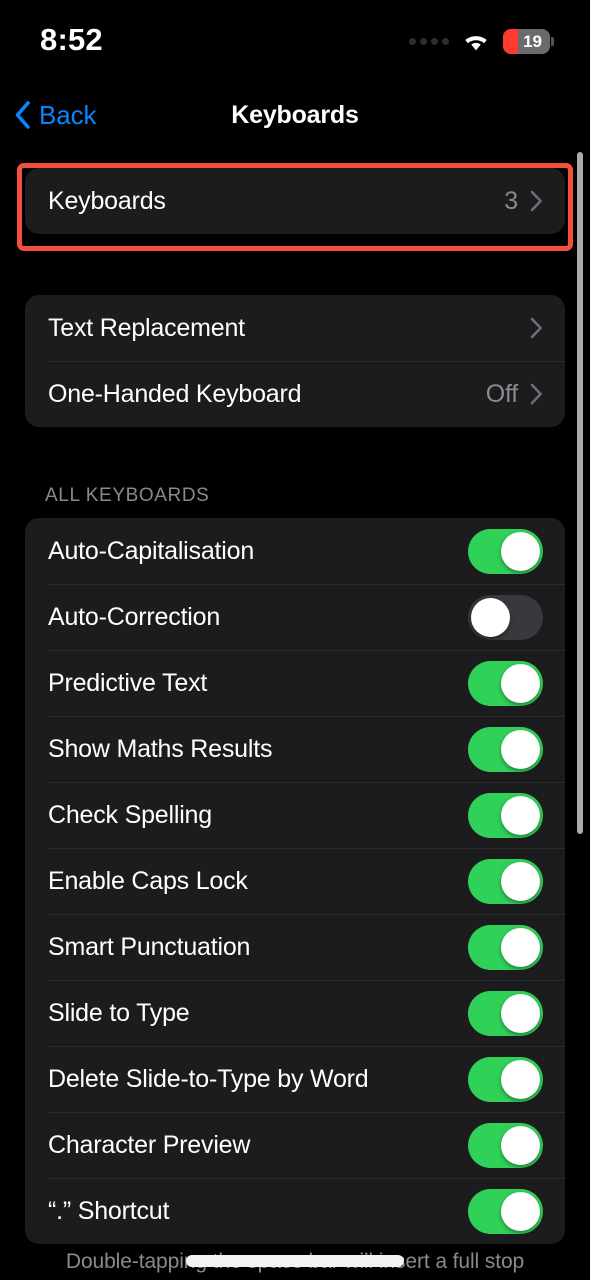  I want to click on row-keyboards-value: 3, so click(511, 200).